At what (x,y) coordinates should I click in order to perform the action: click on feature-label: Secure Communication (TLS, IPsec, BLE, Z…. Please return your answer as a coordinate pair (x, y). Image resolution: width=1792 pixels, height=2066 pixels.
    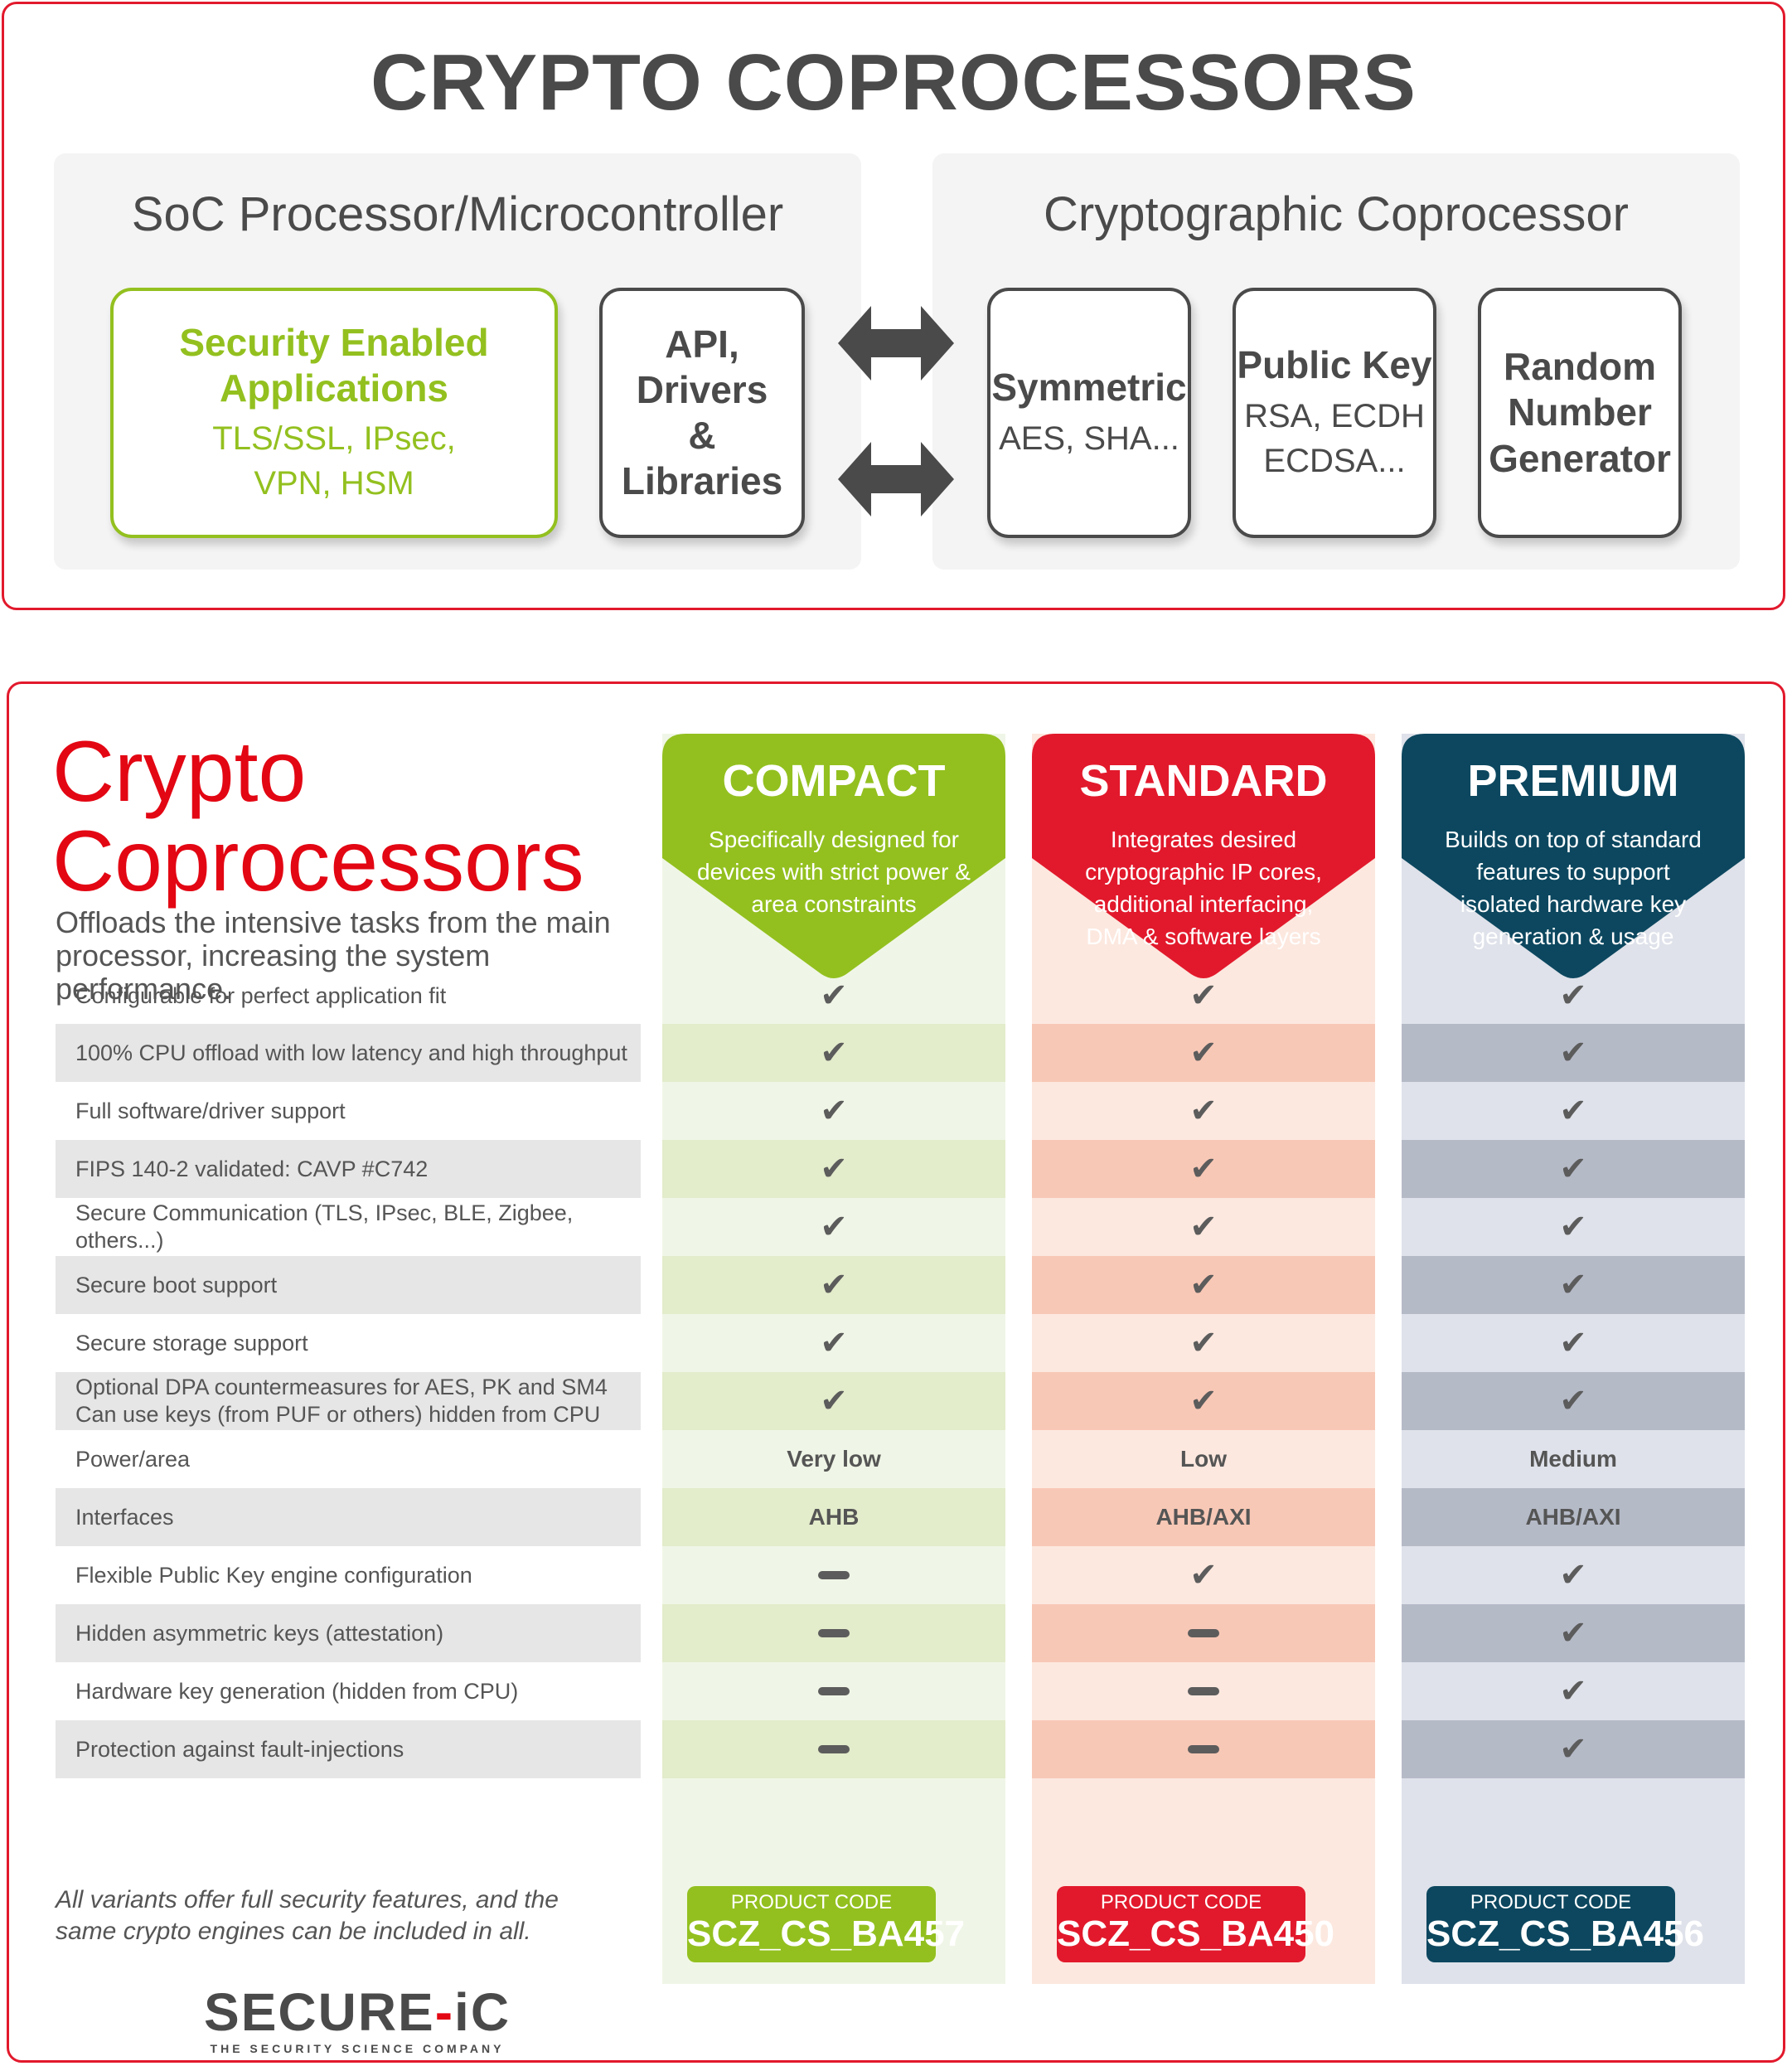
    Looking at the image, I should click on (324, 1226).